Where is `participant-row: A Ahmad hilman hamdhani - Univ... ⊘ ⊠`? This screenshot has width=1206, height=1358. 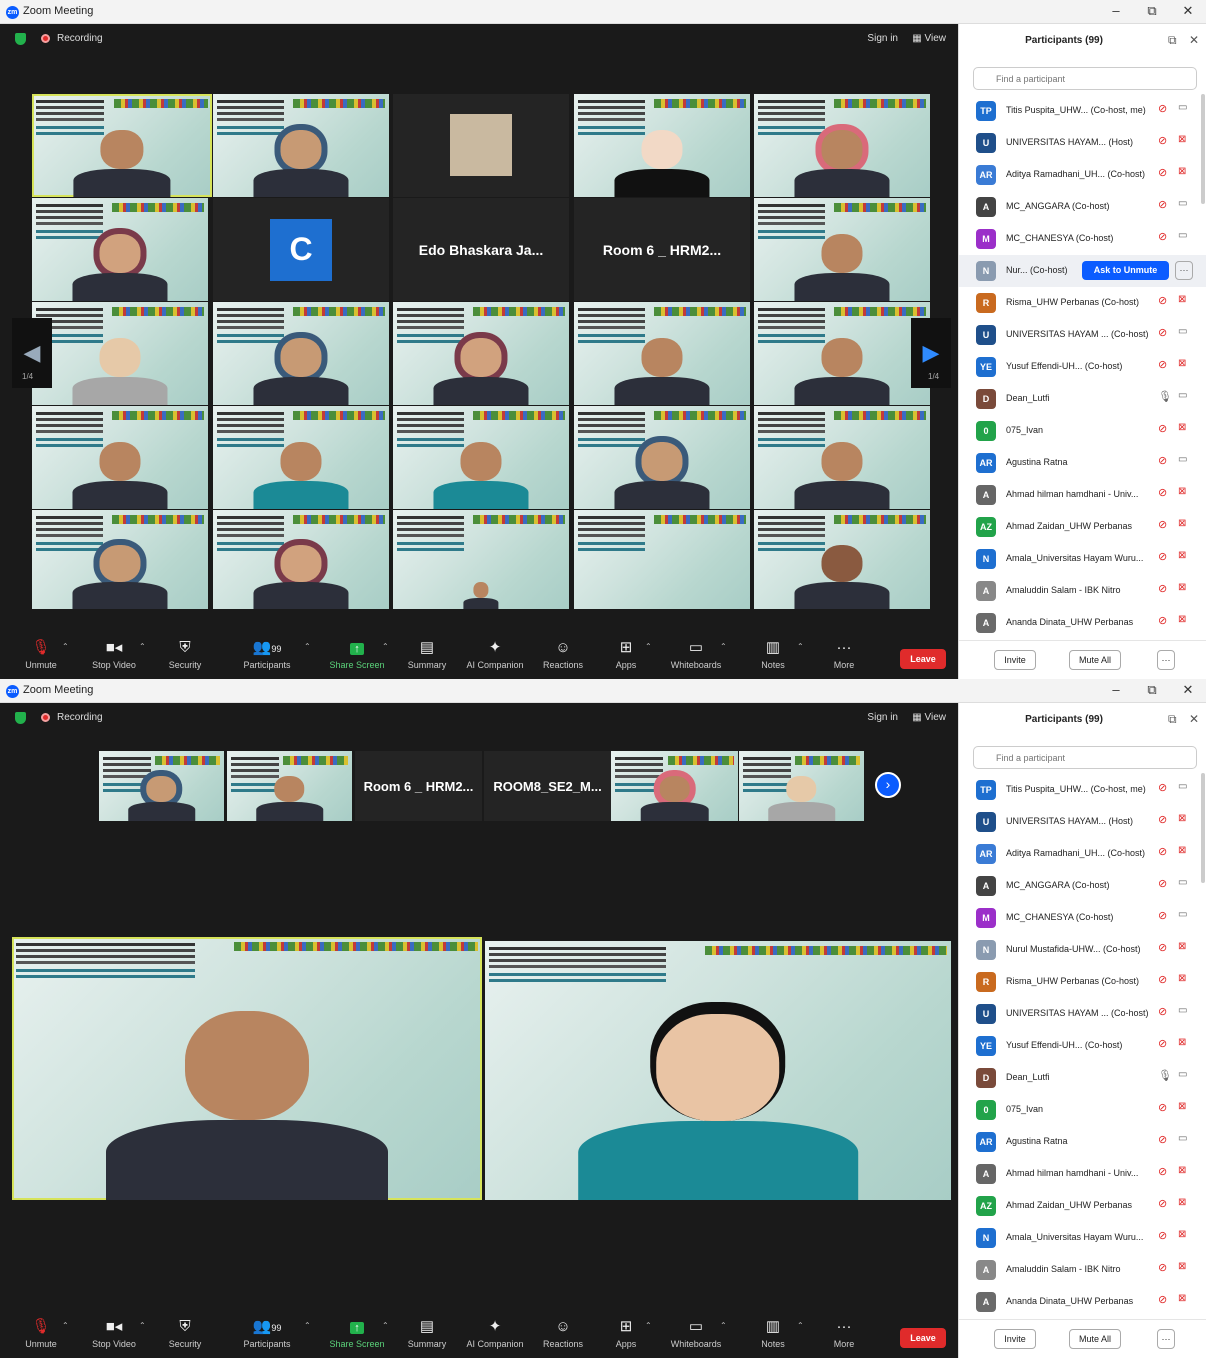 participant-row: A Ahmad hilman hamdhani - Univ... ⊘ ⊠ is located at coordinates (1082, 495).